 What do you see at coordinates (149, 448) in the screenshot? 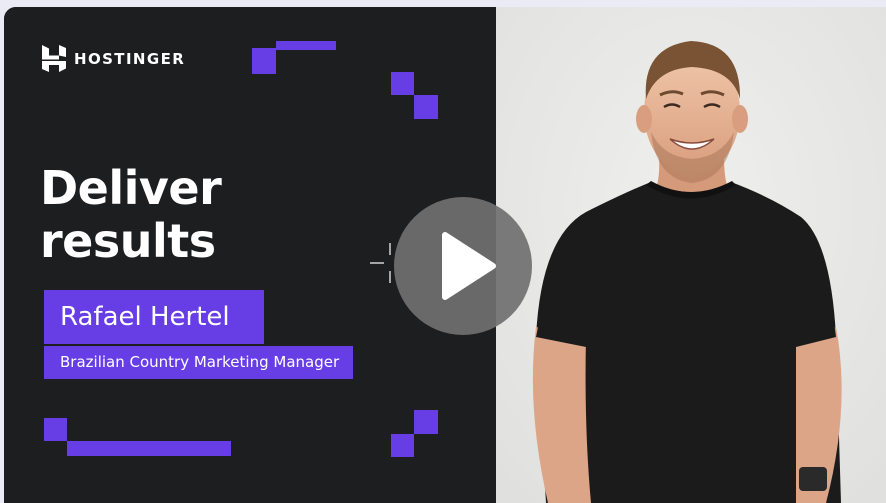
I see `decor-bar-bottom` at bounding box center [149, 448].